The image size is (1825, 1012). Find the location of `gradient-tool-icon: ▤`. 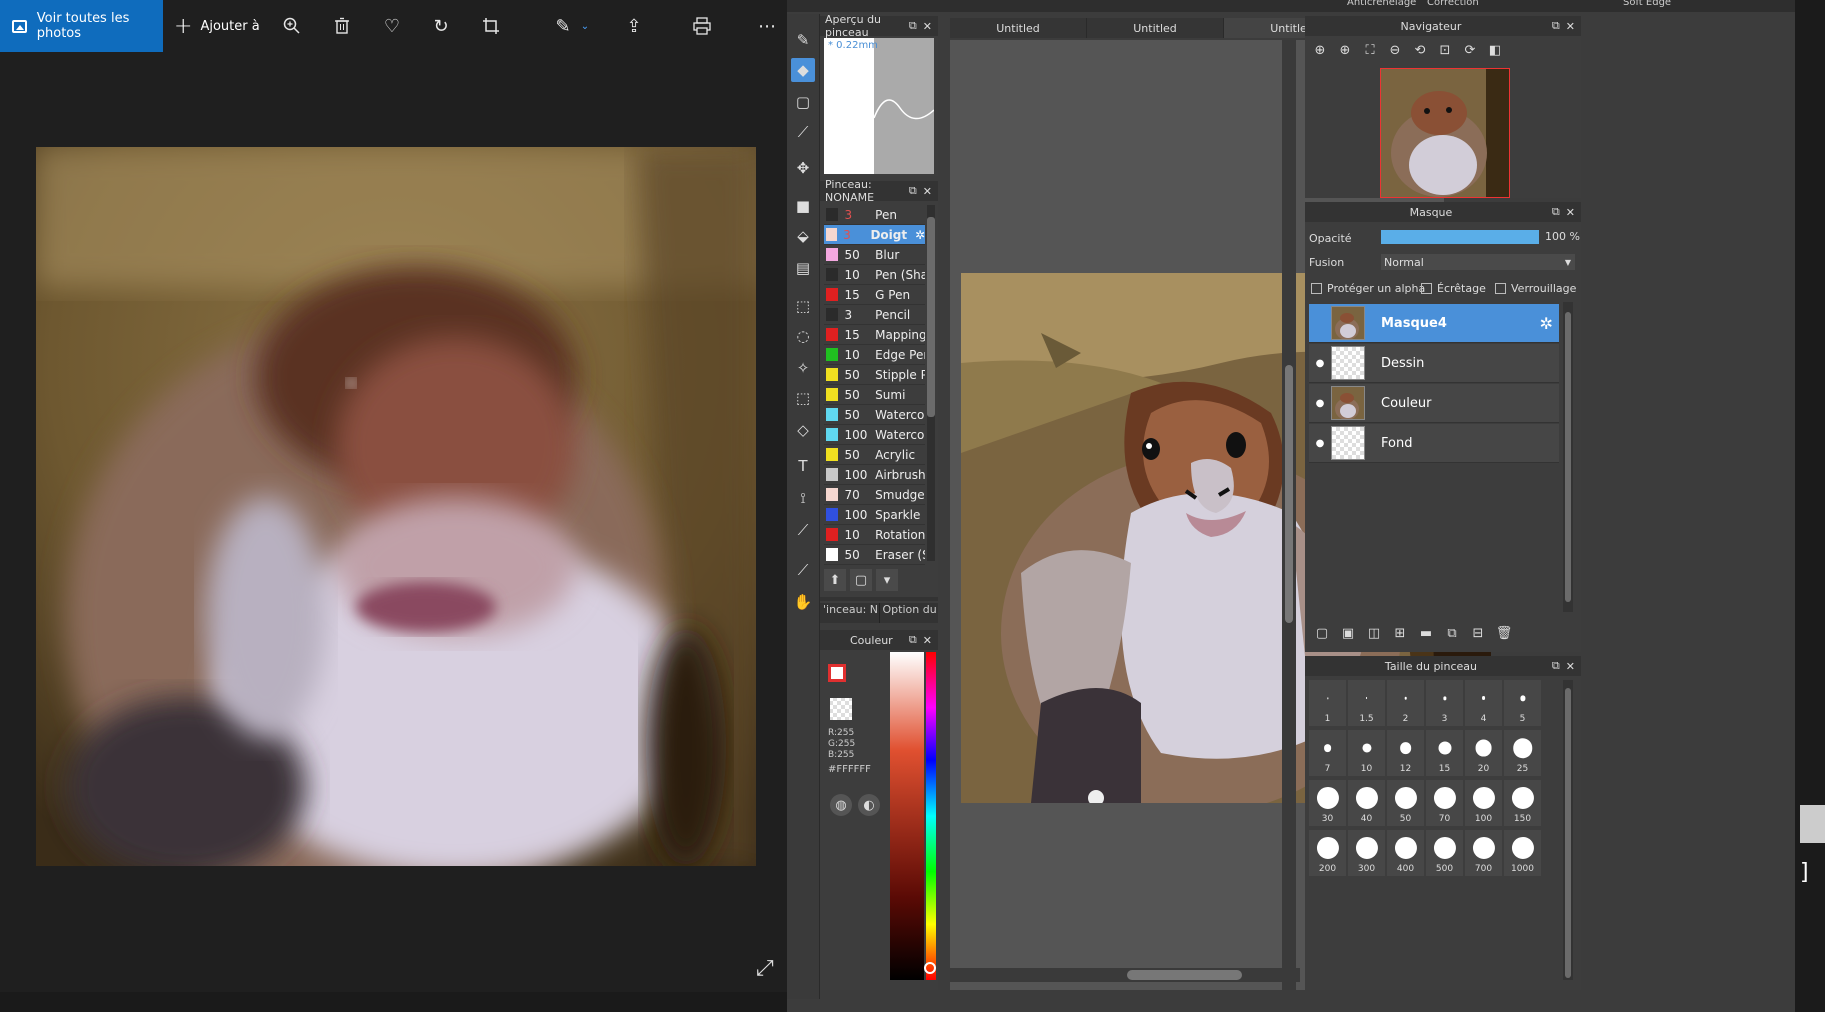

gradient-tool-icon: ▤ is located at coordinates (803, 268).